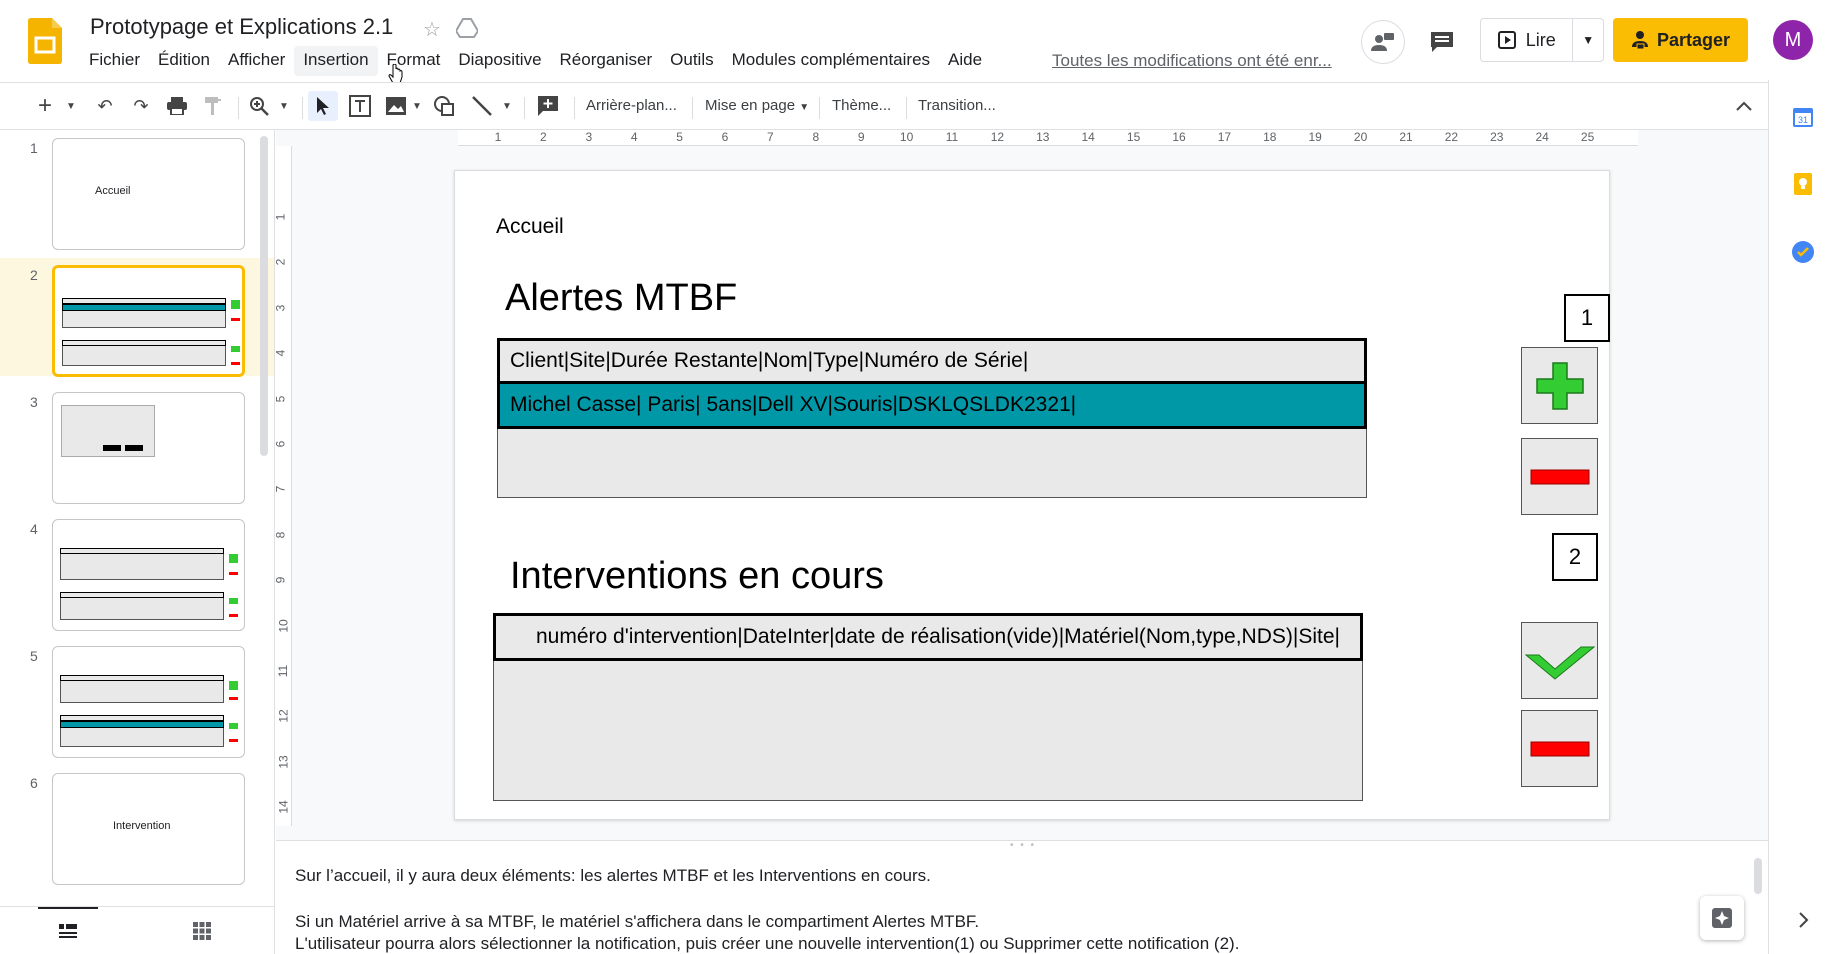 The image size is (1837, 954). What do you see at coordinates (1744, 106) in the screenshot?
I see `collapse-toolbar-icon` at bounding box center [1744, 106].